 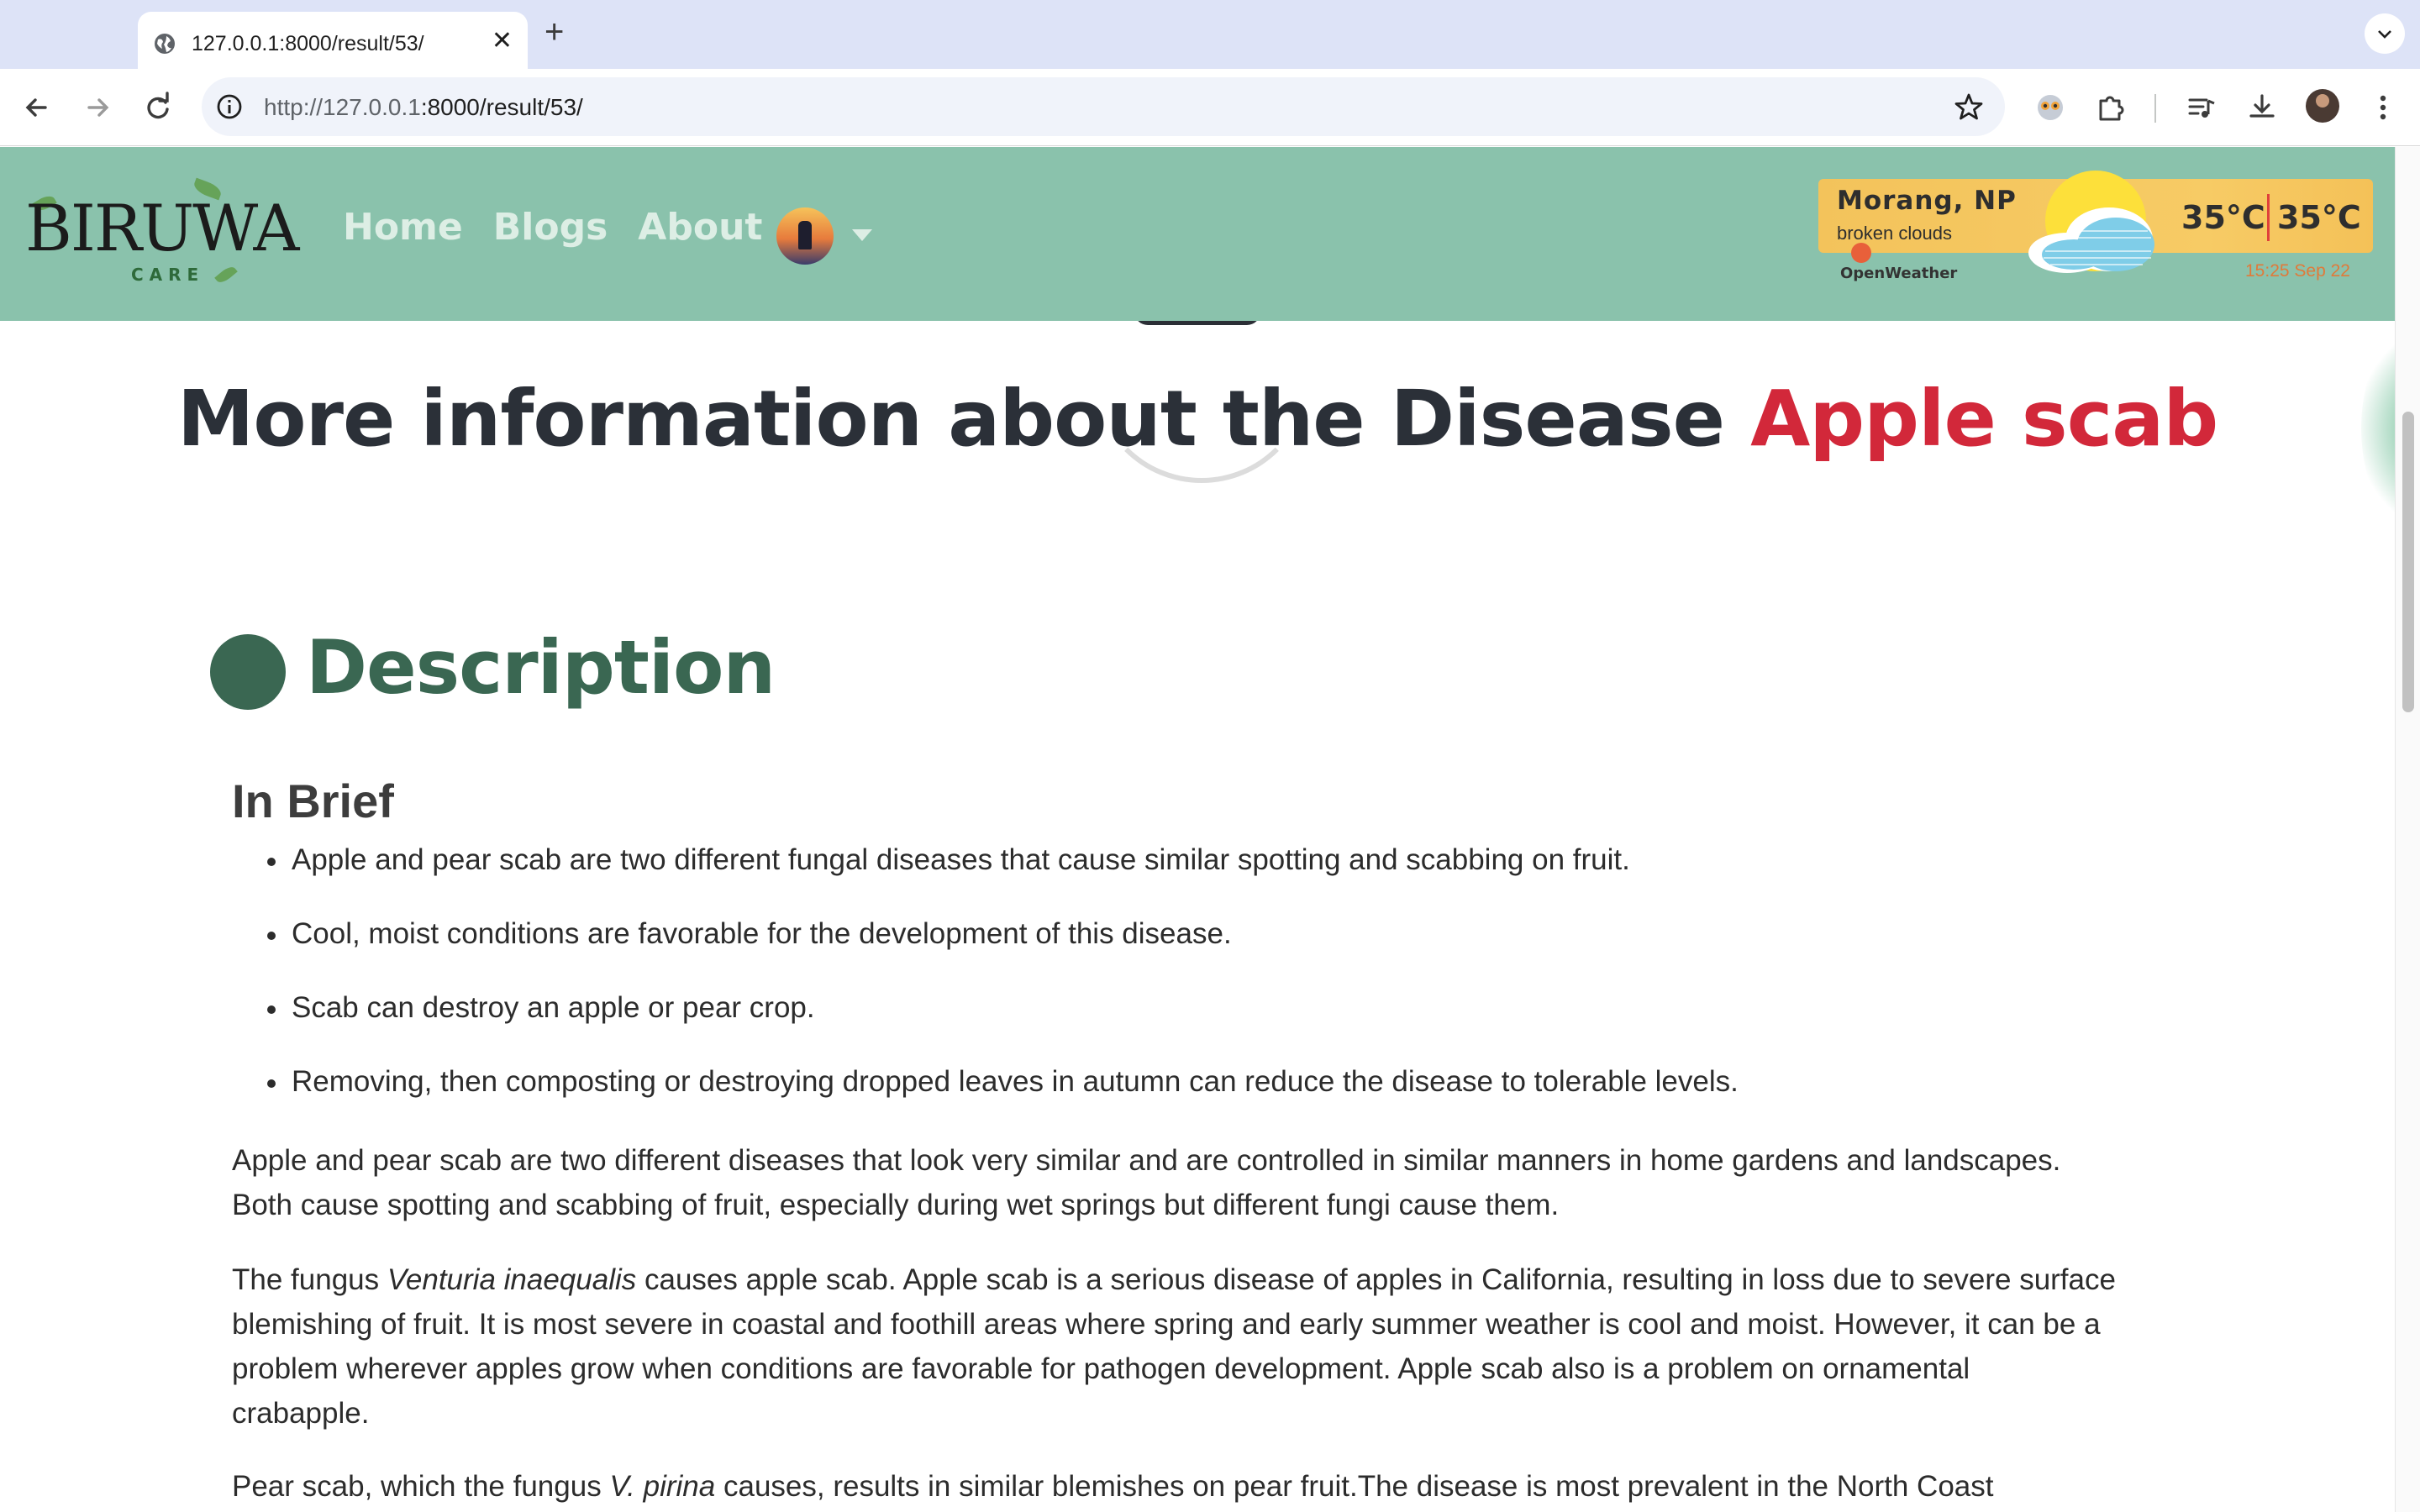 What do you see at coordinates (2407, 829) in the screenshot?
I see `page-scrollbar` at bounding box center [2407, 829].